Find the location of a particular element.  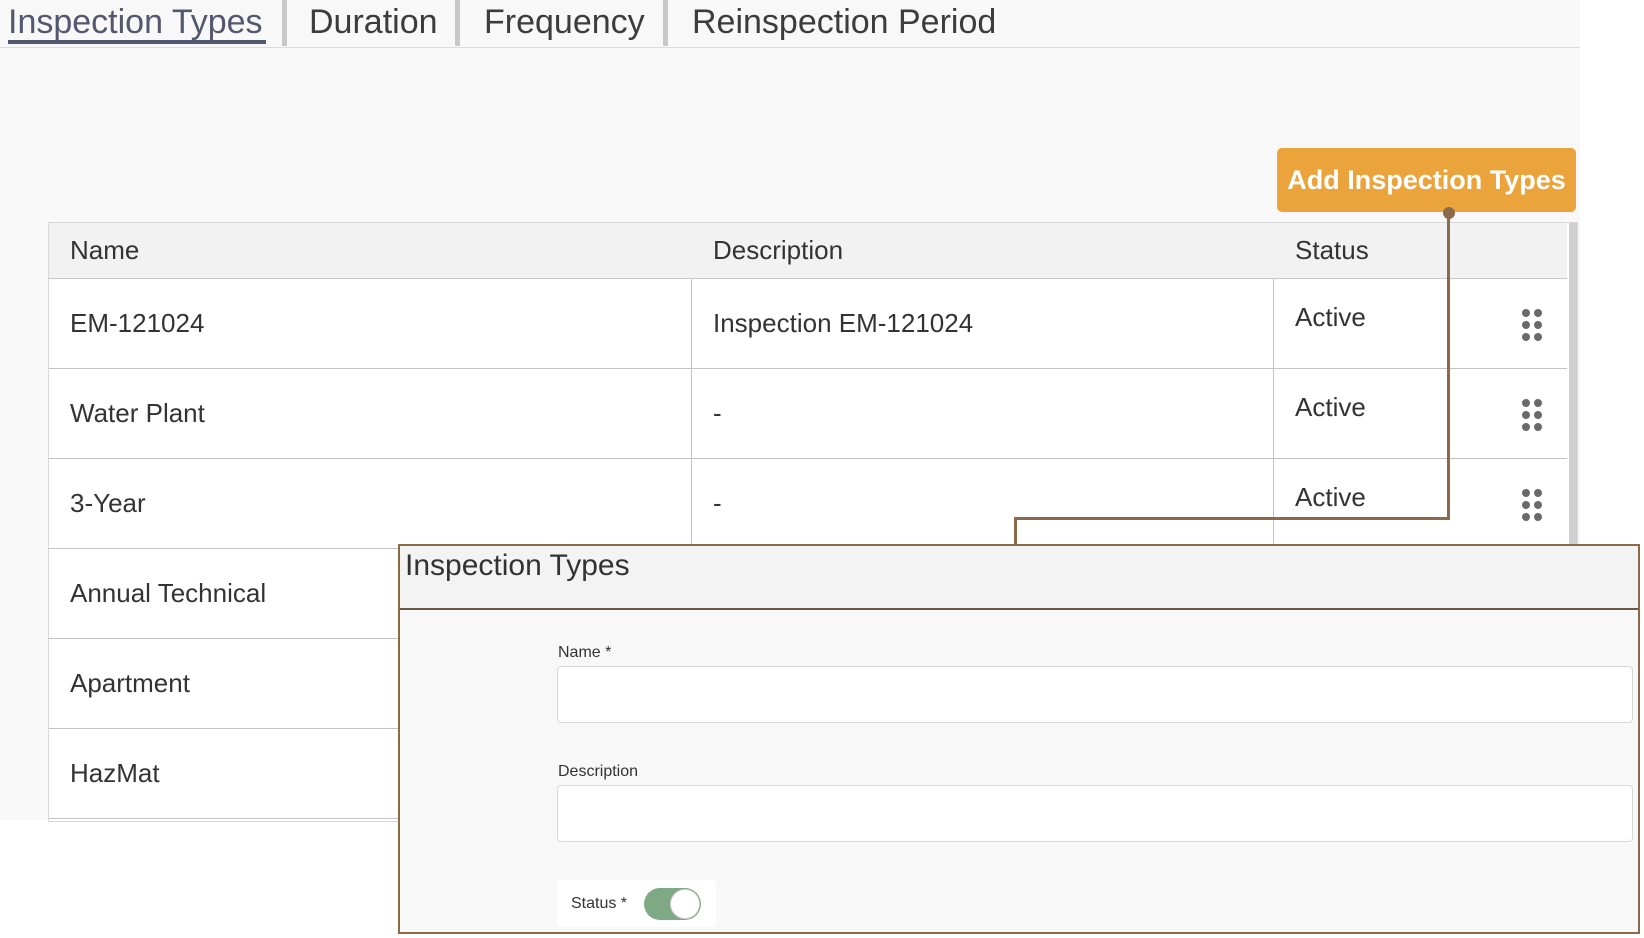

table-header: Name Description Status is located at coordinates (808, 251).